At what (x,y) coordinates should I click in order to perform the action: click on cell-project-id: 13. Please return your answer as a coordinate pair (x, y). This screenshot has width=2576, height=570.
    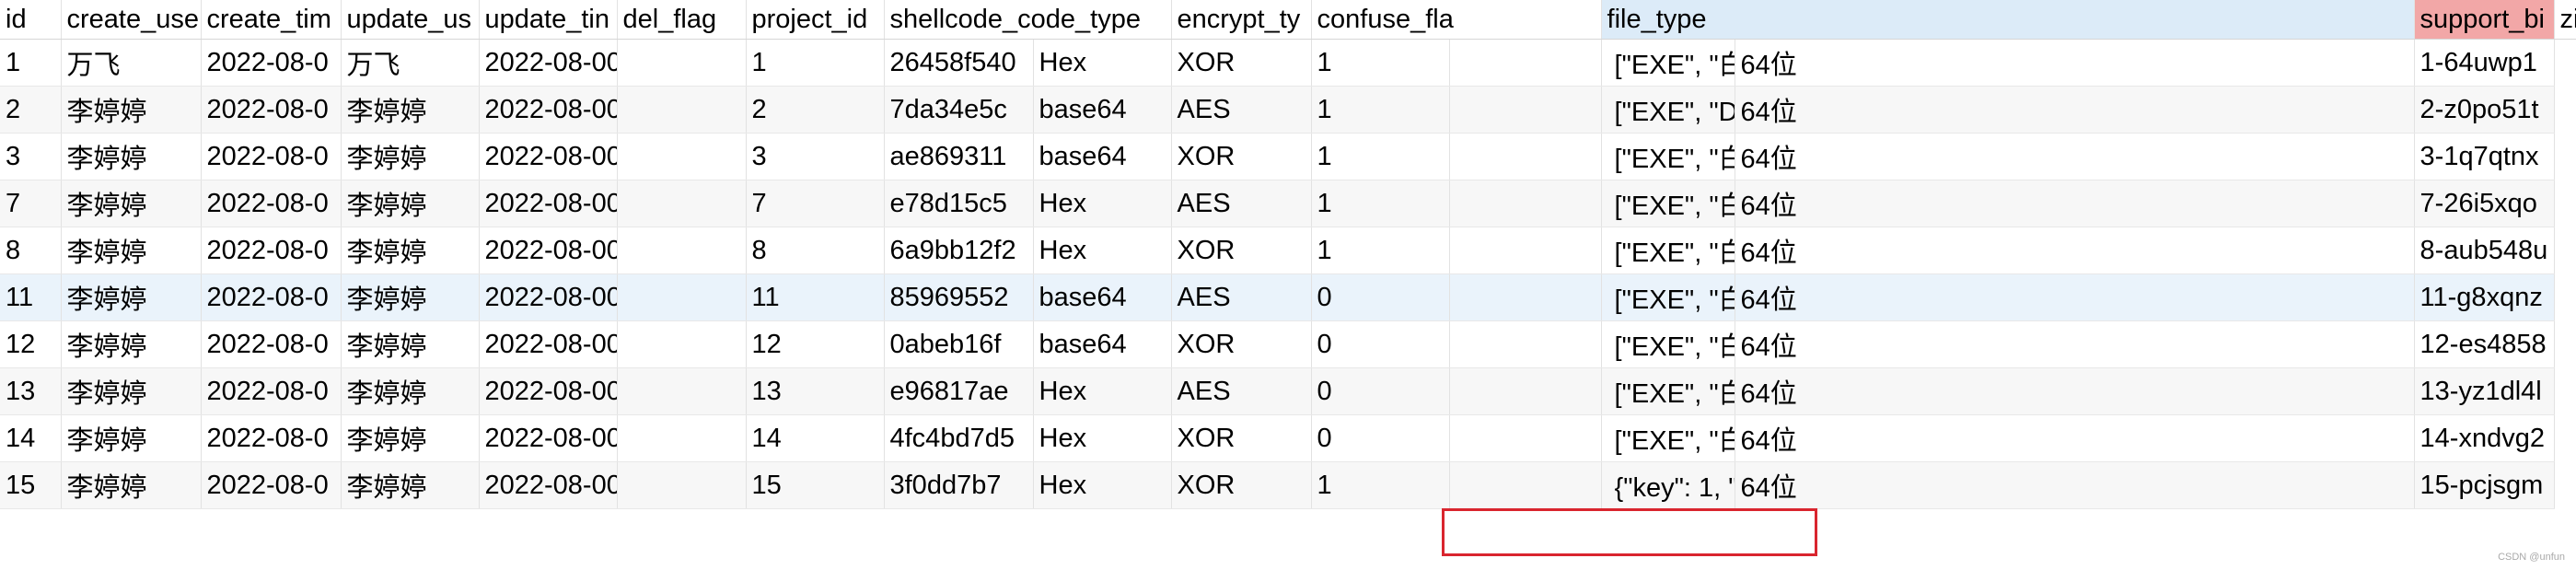
    Looking at the image, I should click on (815, 391).